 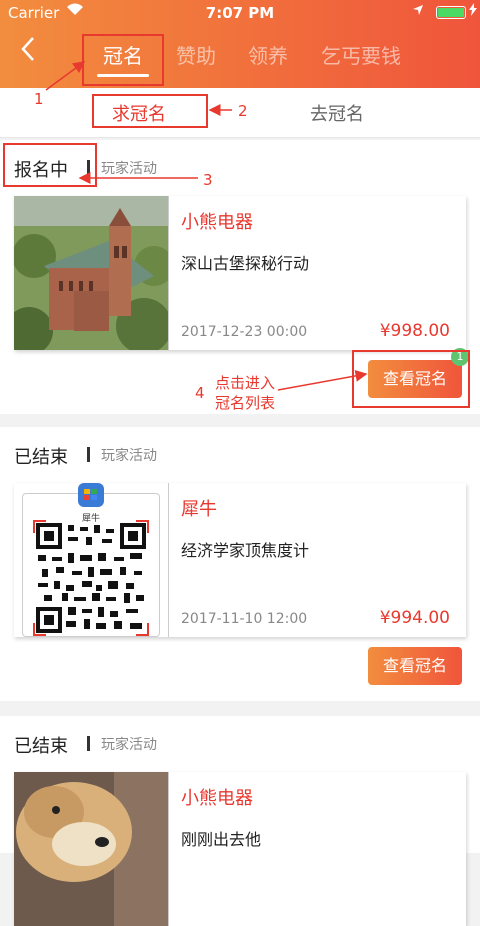 What do you see at coordinates (245, 383) in the screenshot?
I see `annotation-note-line1: 点击进入` at bounding box center [245, 383].